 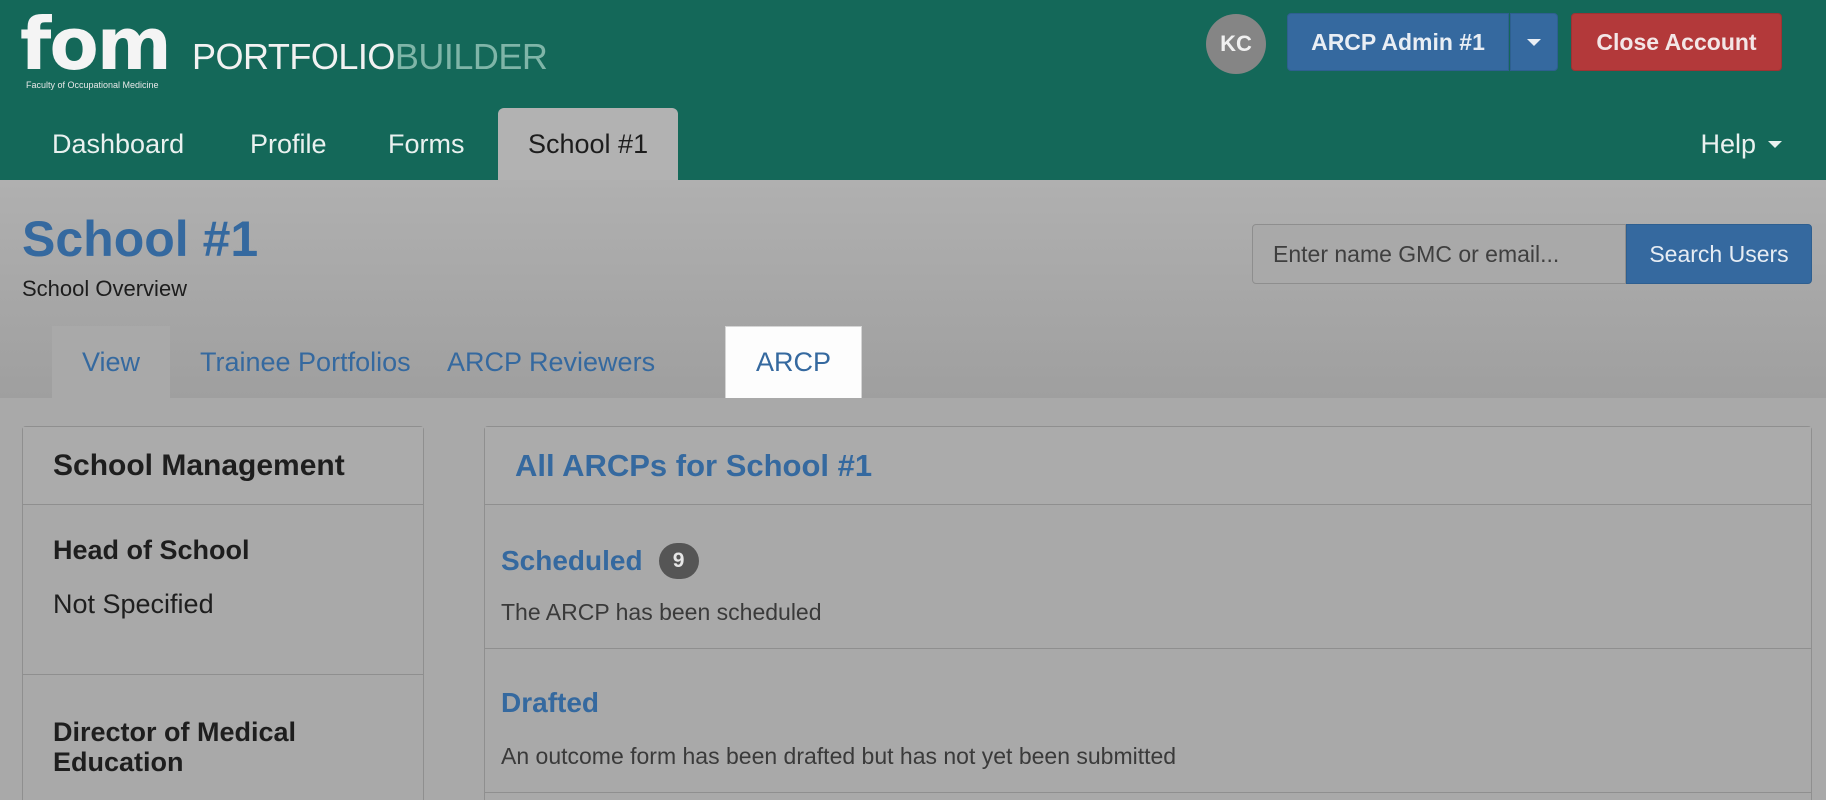 I want to click on status-link-drafted: Drafted, so click(x=550, y=703).